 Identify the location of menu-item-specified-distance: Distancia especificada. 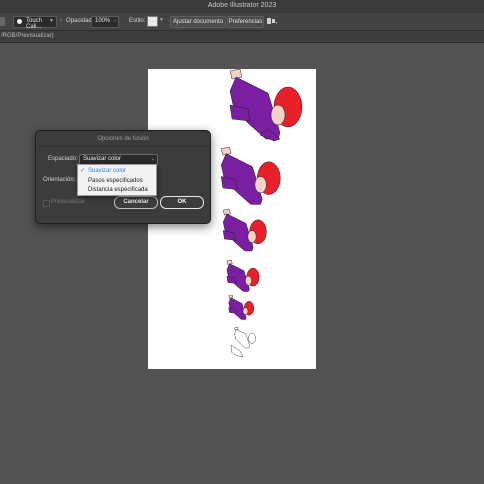
(117, 190).